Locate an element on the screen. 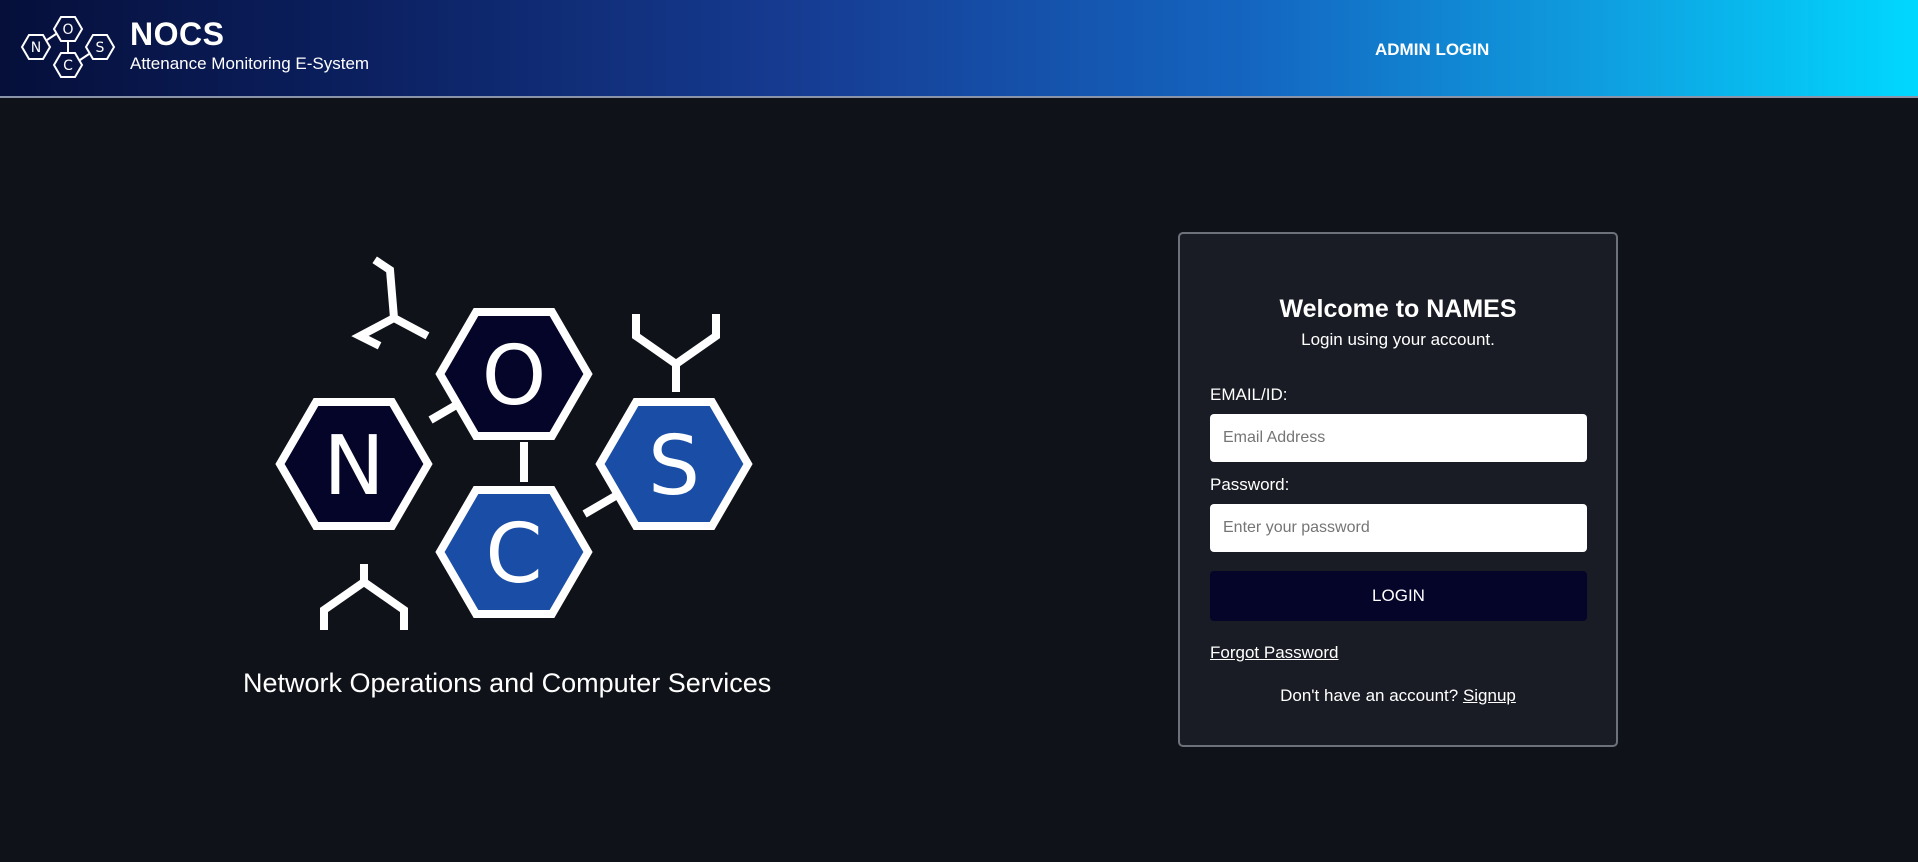  small-logo-letter-s: S is located at coordinates (100, 48).